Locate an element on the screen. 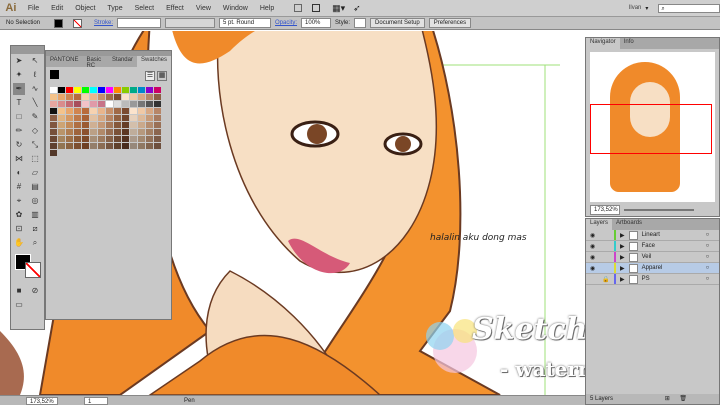 Image resolution: width=720 pixels, height=407 pixels. visibility-eye-icon: ◉ is located at coordinates (594, 246).